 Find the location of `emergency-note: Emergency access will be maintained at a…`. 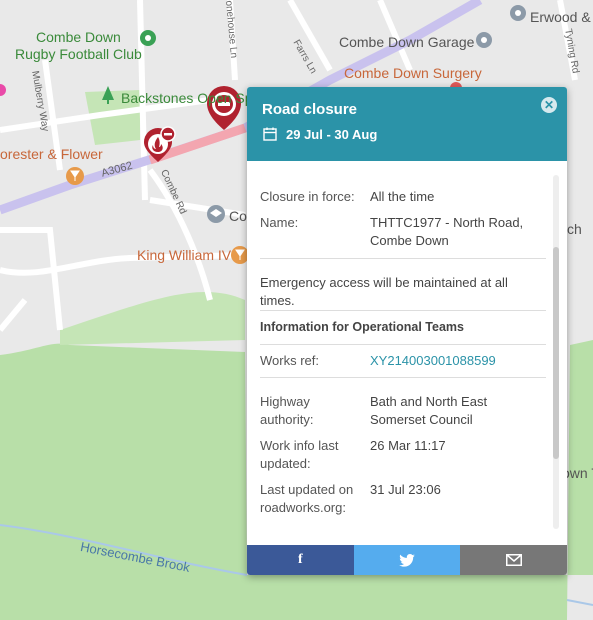

emergency-note: Emergency access will be maintained at a… is located at coordinates (384, 291).